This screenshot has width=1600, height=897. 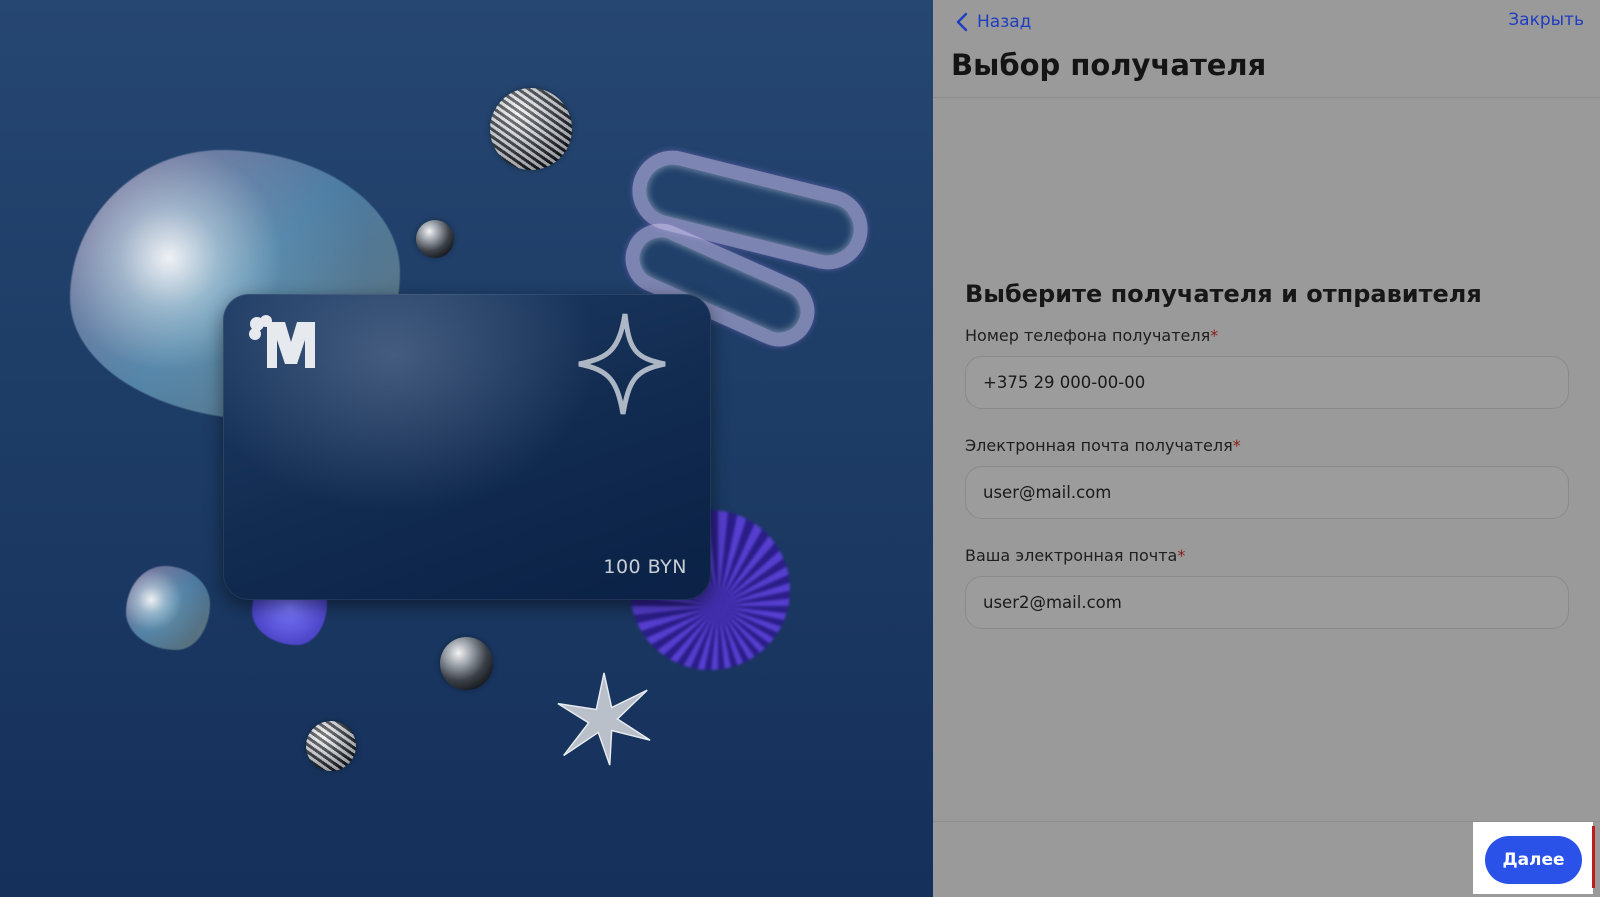 I want to click on recipient-email-field-label: Электронная почта получателя*, so click(x=1267, y=445).